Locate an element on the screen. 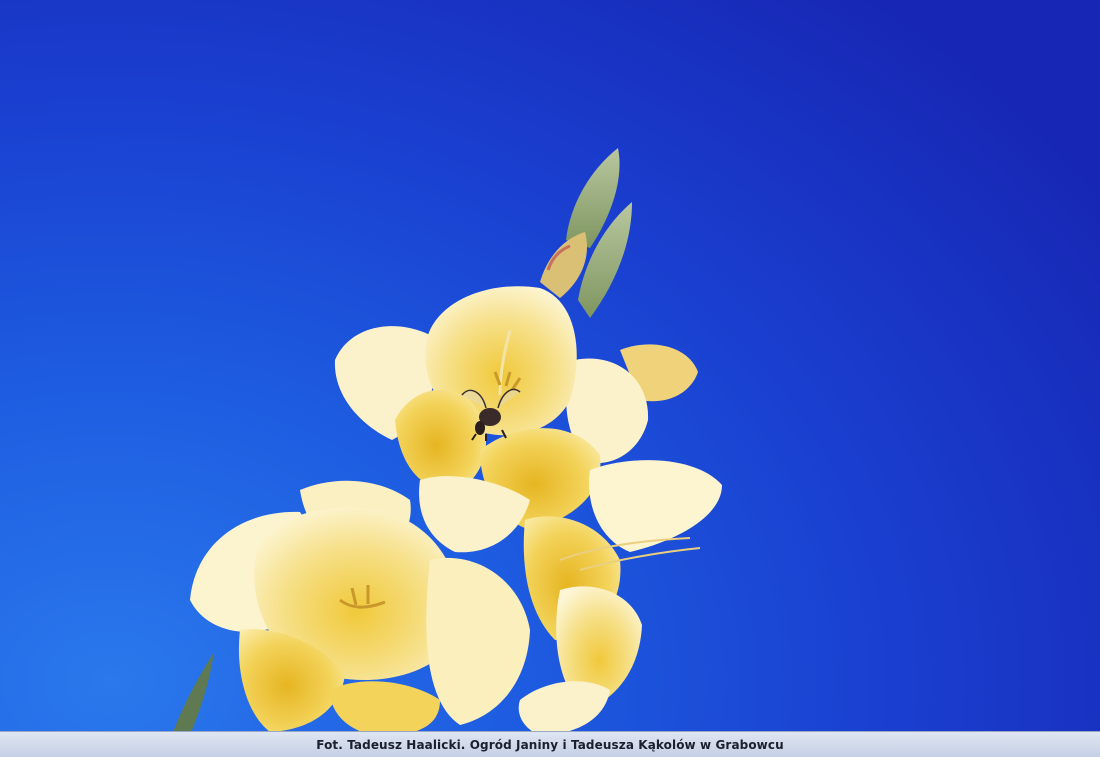 This screenshot has width=1100, height=757. leaf-shape is located at coordinates (193, 693).